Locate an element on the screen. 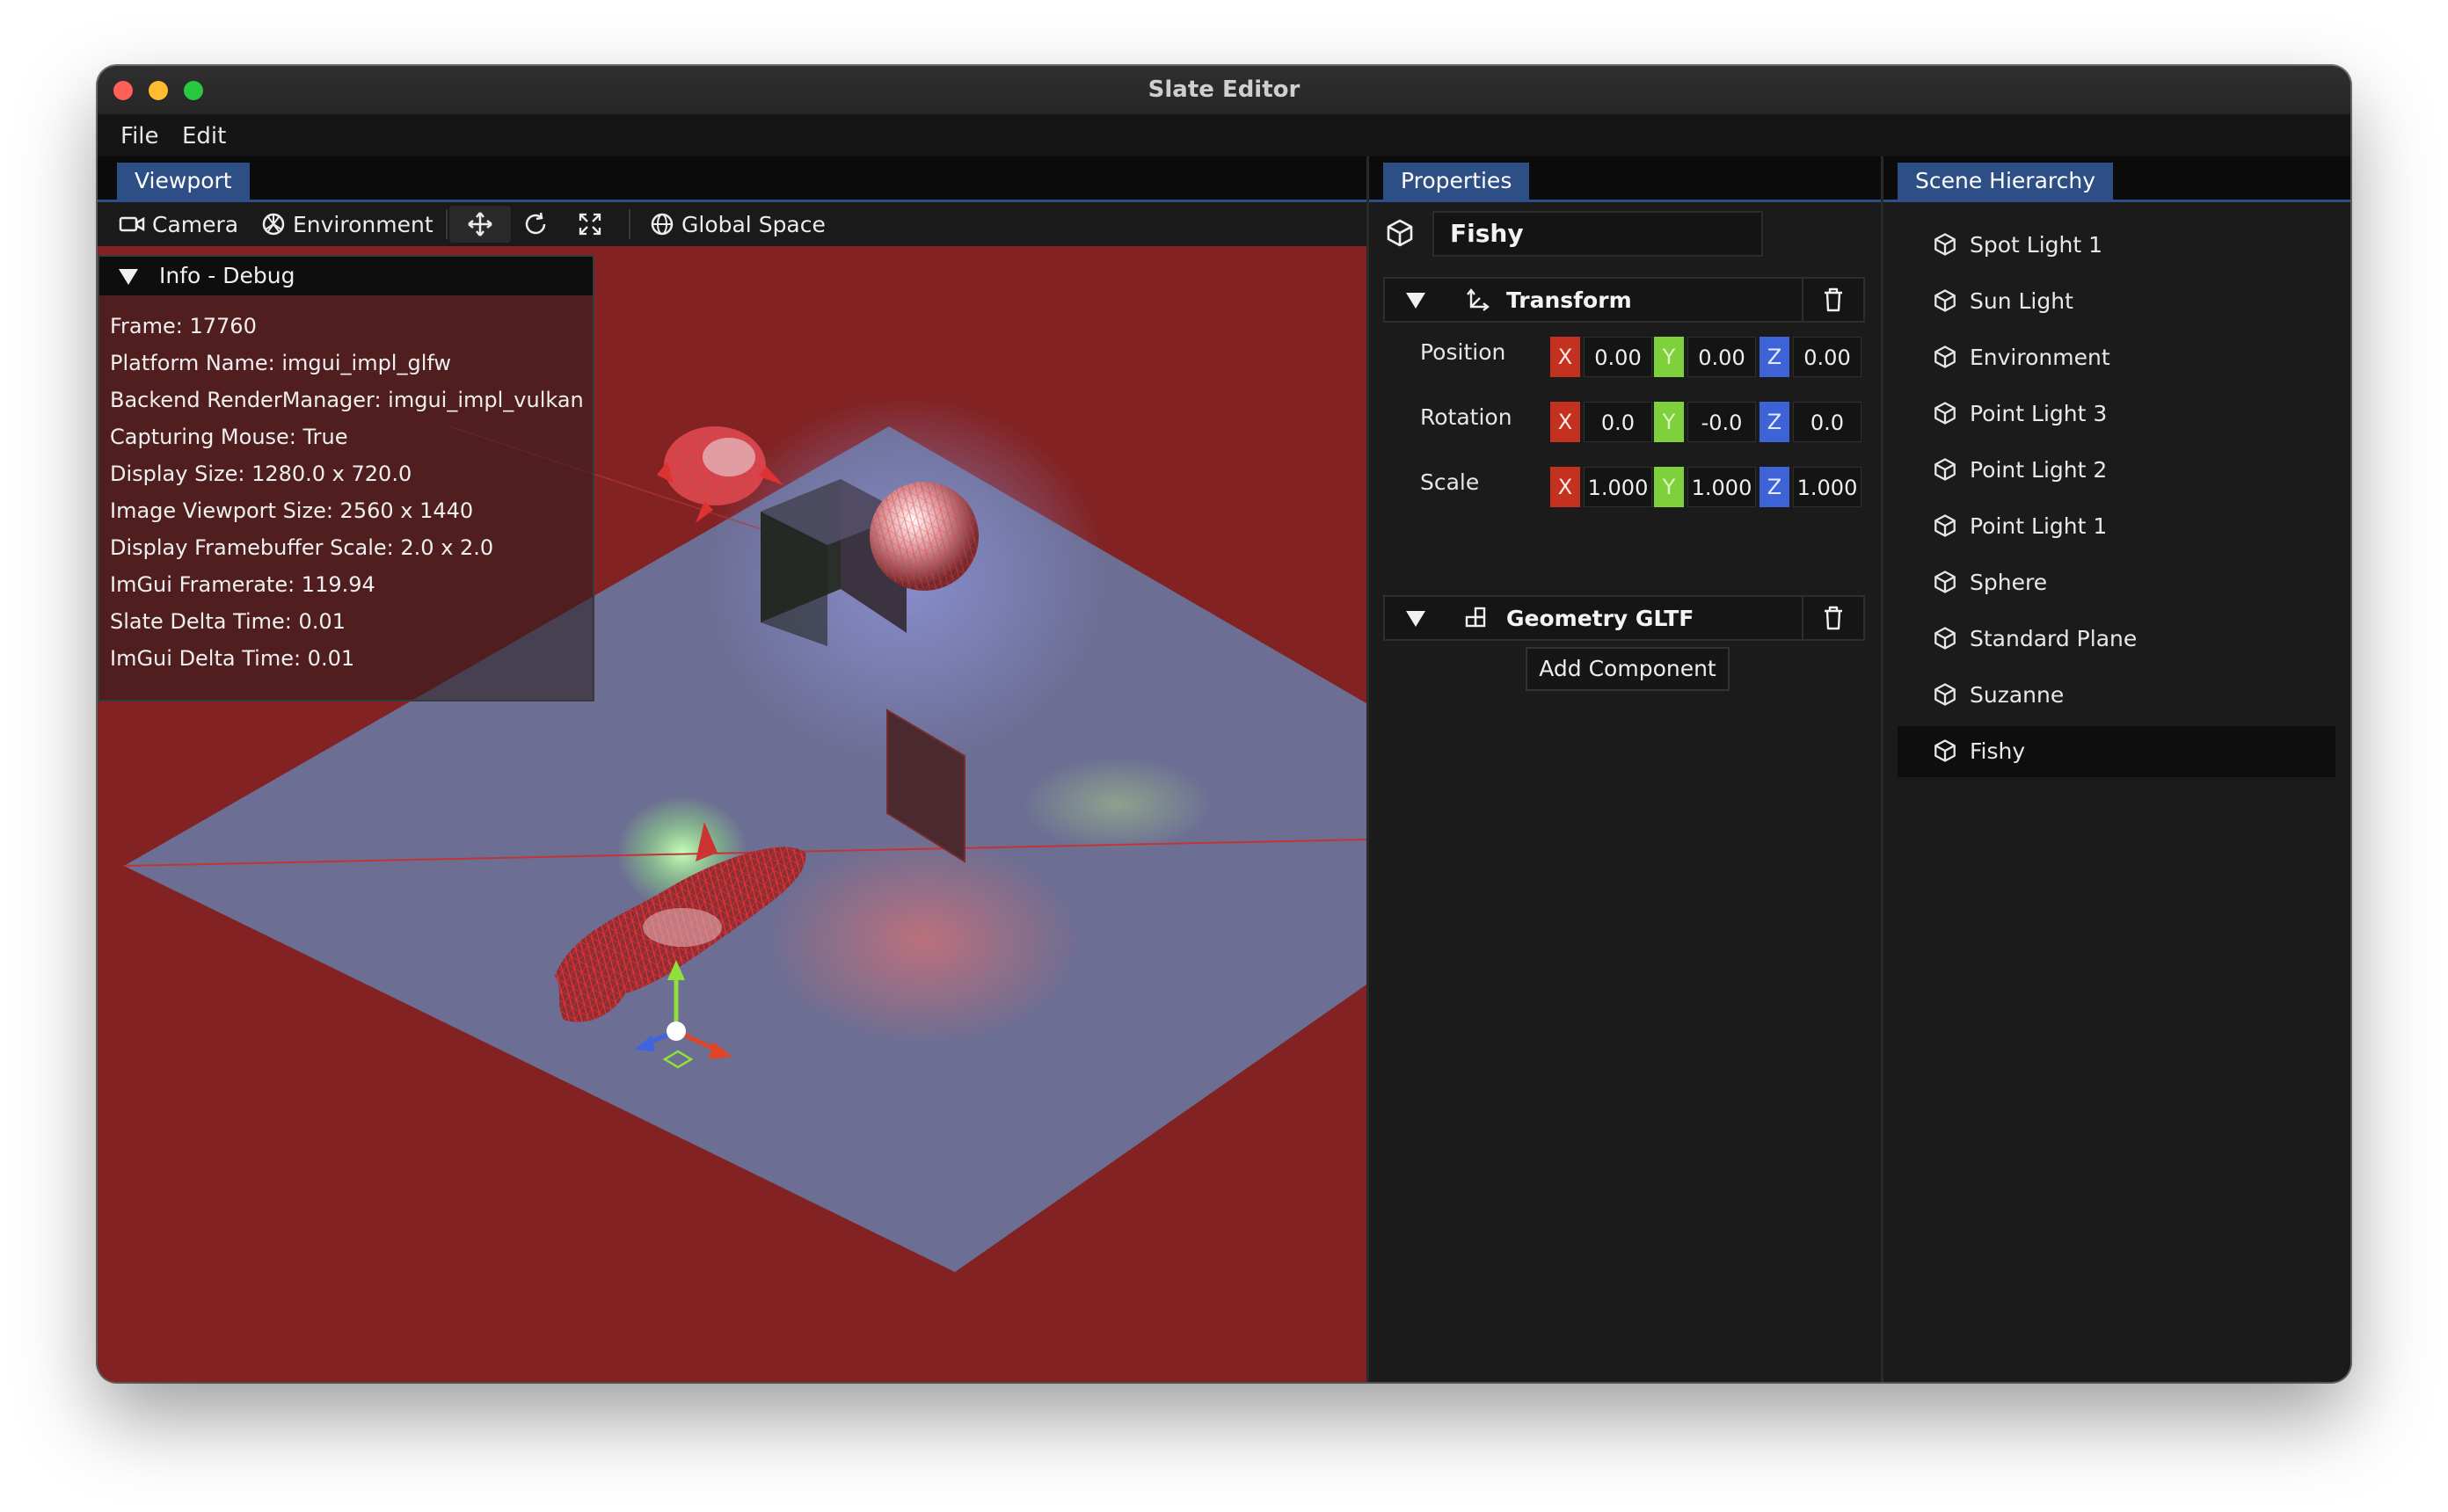 The height and width of the screenshot is (1512, 2448). geometry-blocks-icon is located at coordinates (1475, 618).